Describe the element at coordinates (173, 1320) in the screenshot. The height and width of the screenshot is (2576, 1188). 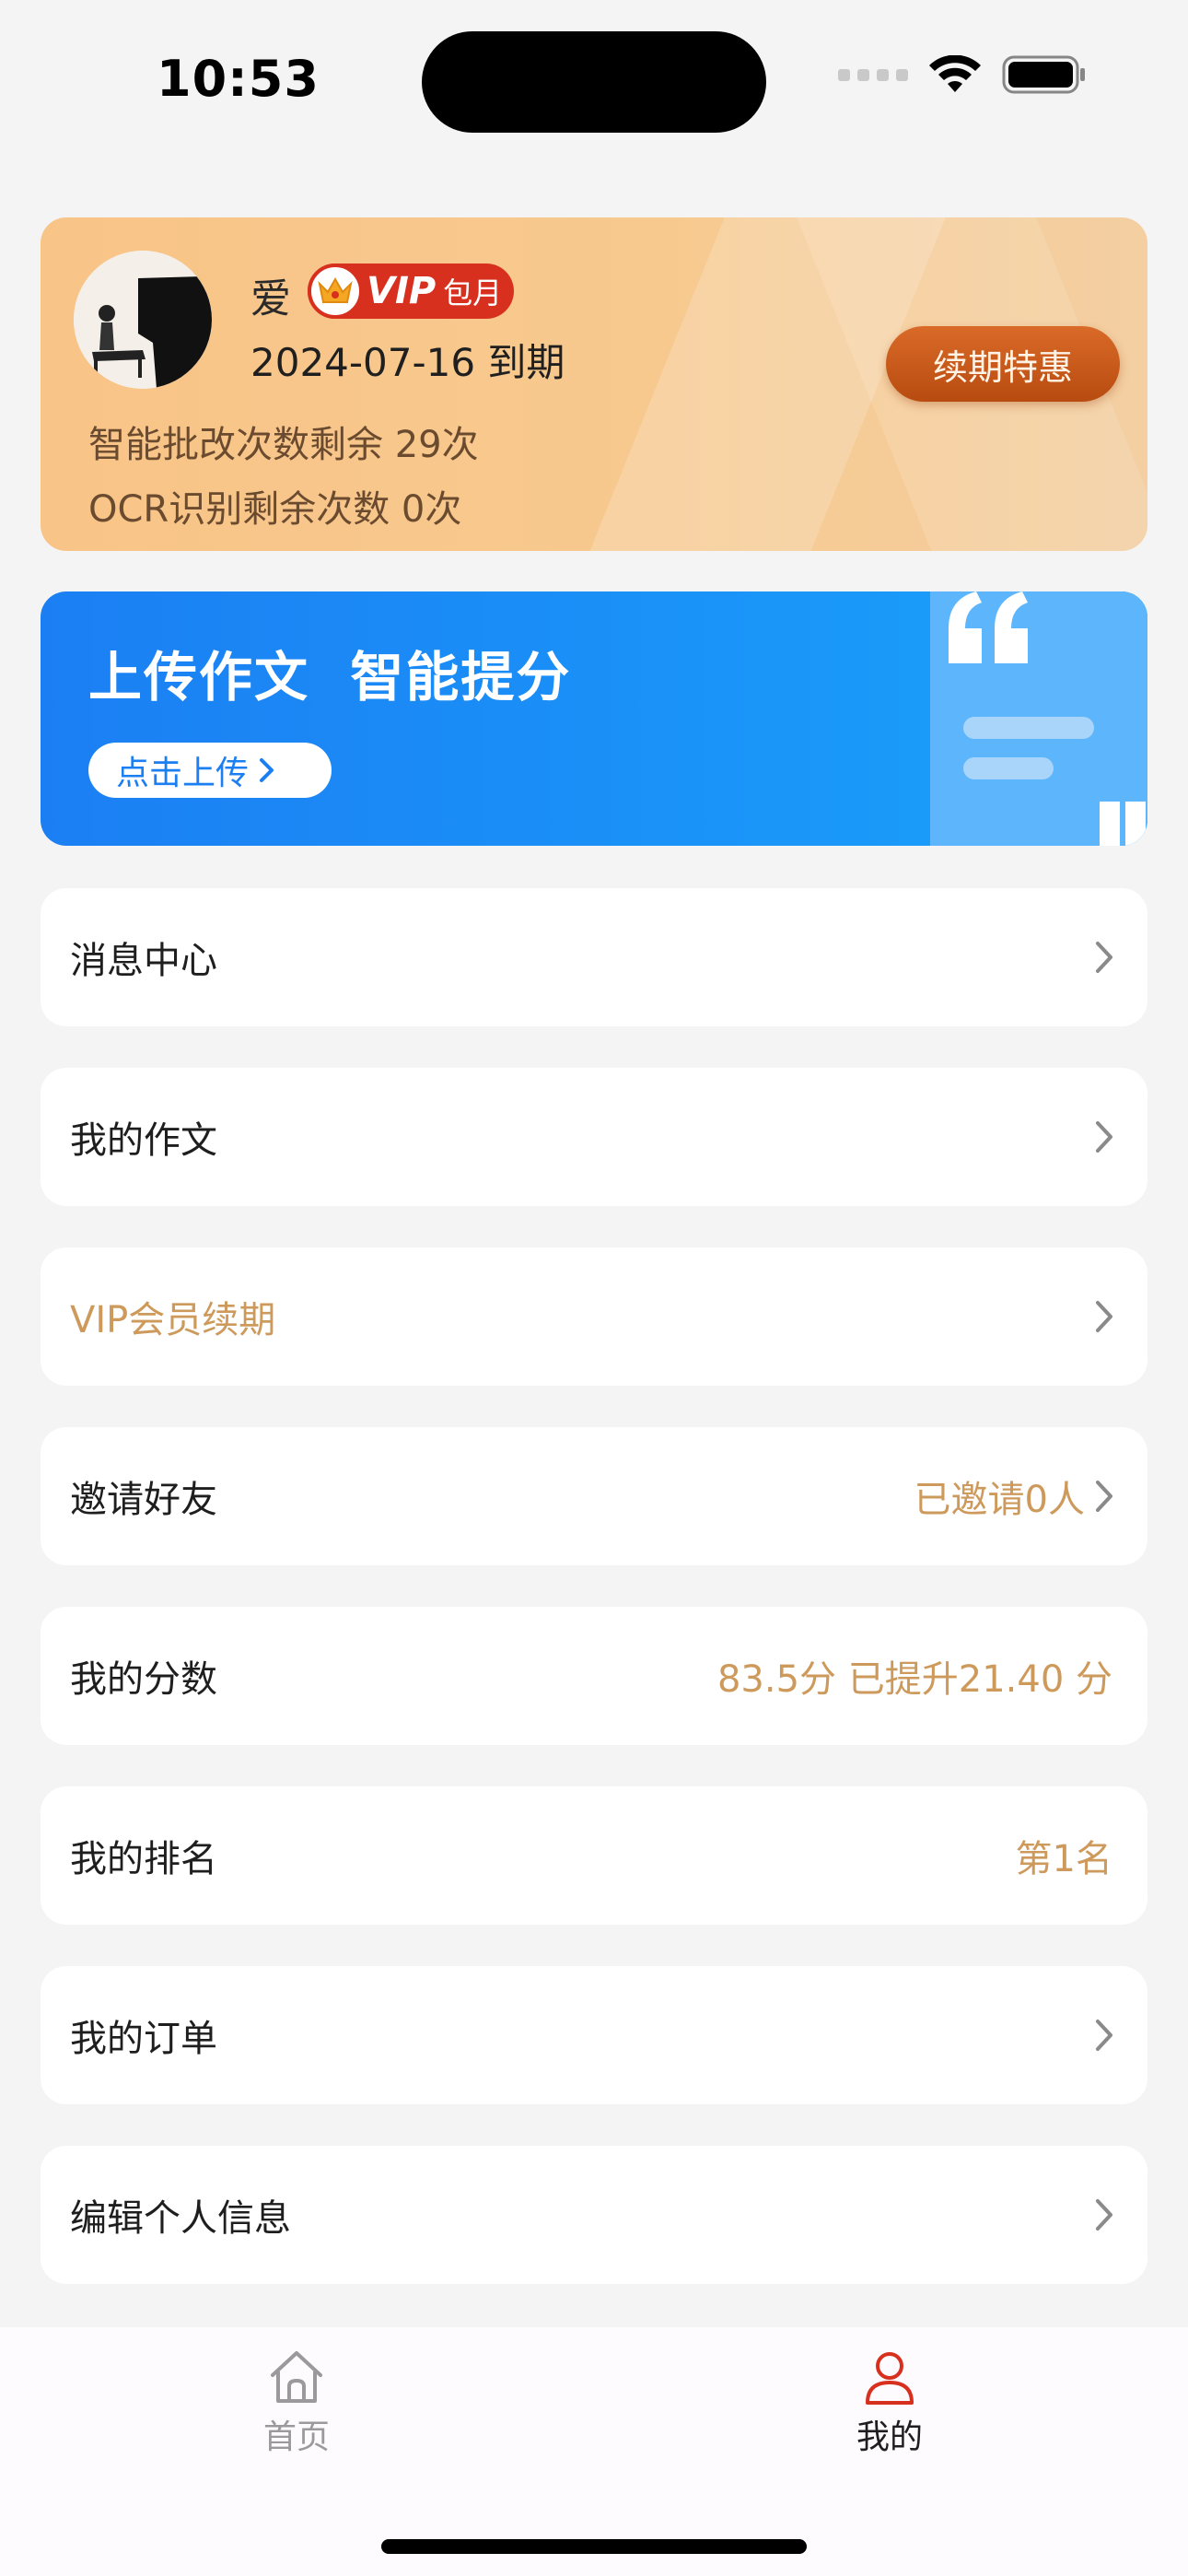
I see `menu-label: VIP会员续期` at that location.